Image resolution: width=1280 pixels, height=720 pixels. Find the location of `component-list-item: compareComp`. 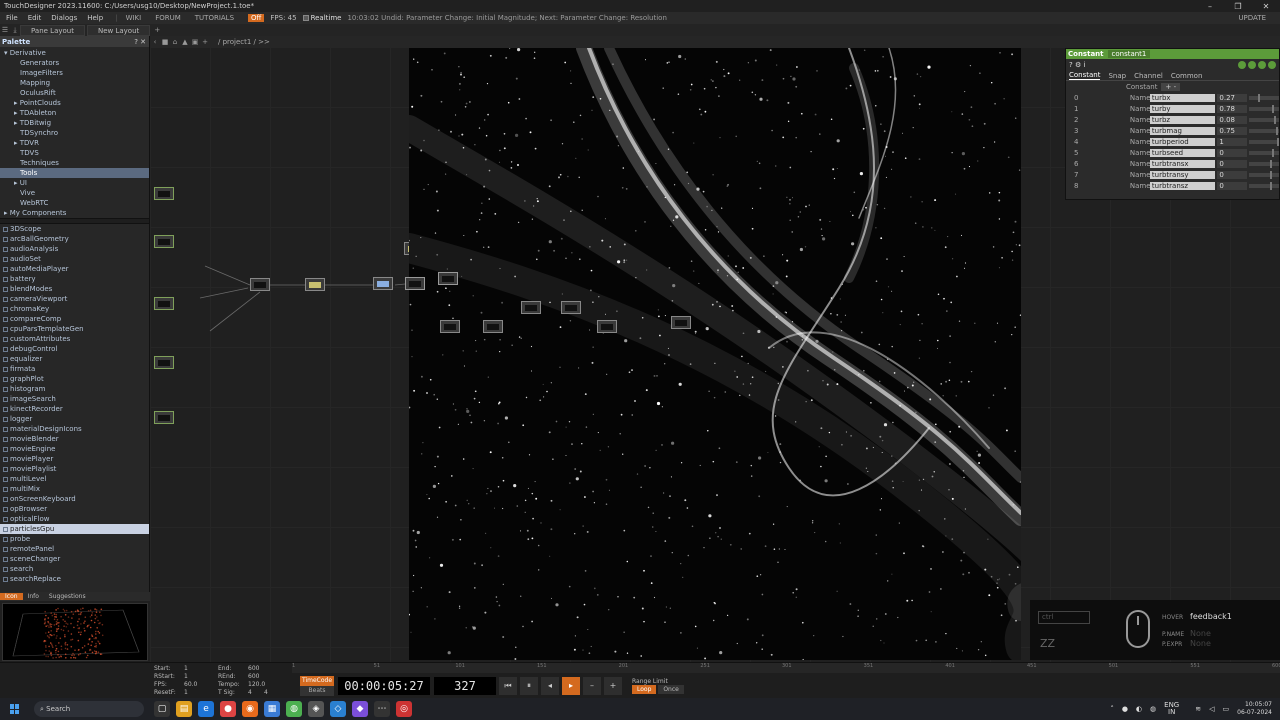

component-list-item: compareComp is located at coordinates (74, 319).